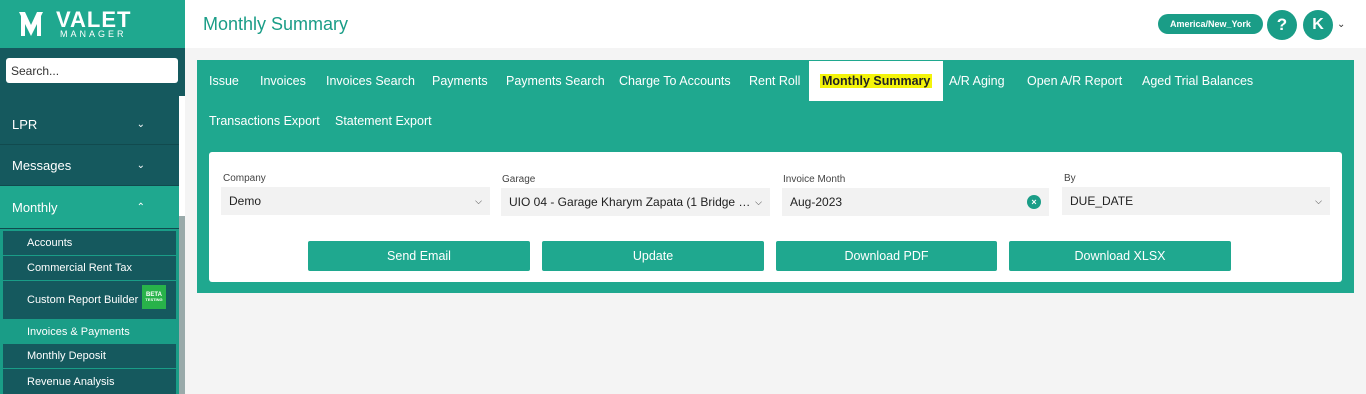 This screenshot has height=394, width=1366. I want to click on send-email-button: Send Email, so click(419, 256).